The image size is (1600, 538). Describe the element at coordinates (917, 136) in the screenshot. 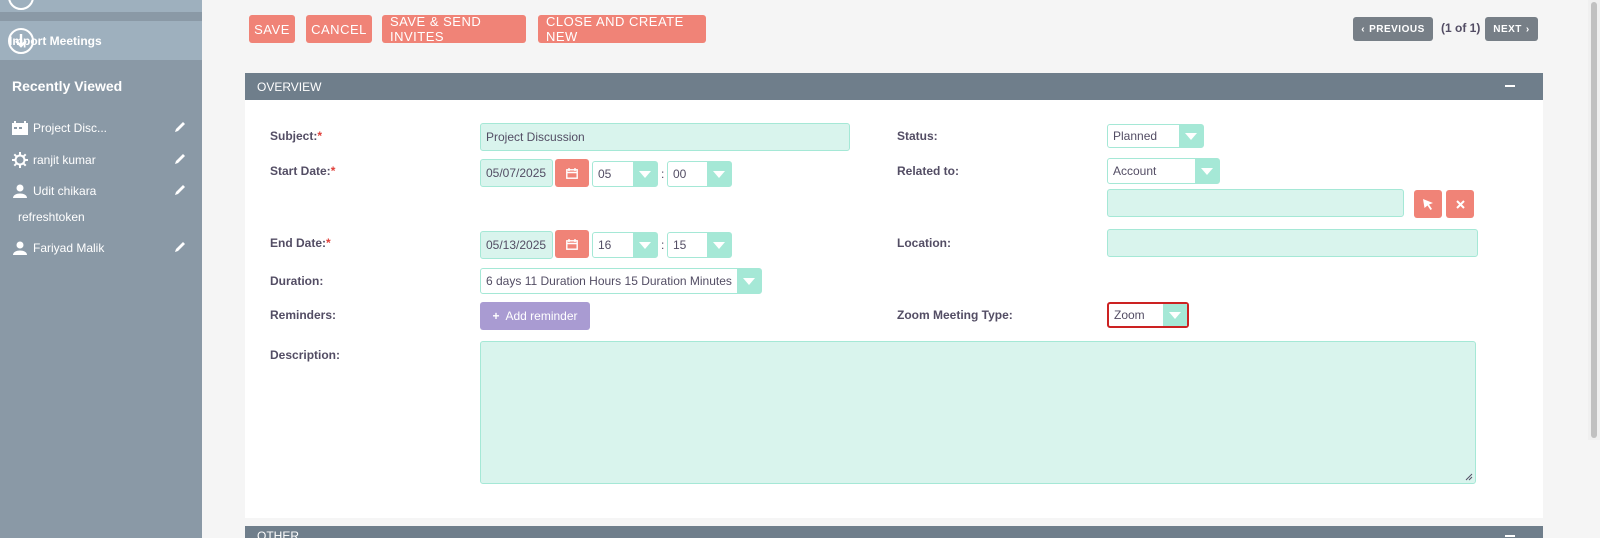

I see `status-label: Status:` at that location.